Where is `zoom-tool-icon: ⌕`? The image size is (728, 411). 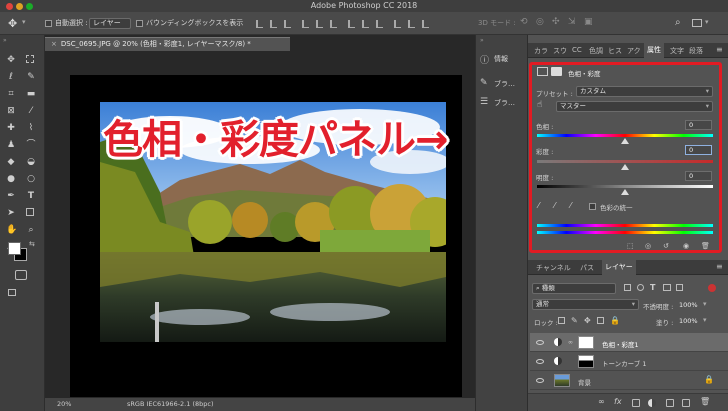 zoom-tool-icon: ⌕ is located at coordinates (31, 230).